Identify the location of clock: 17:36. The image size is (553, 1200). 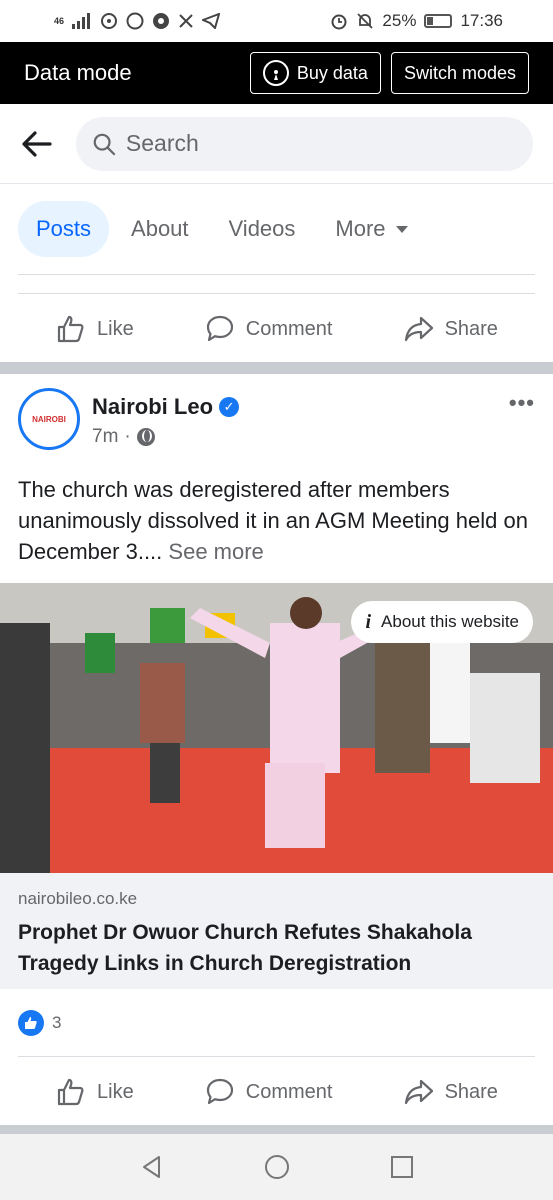
(481, 20).